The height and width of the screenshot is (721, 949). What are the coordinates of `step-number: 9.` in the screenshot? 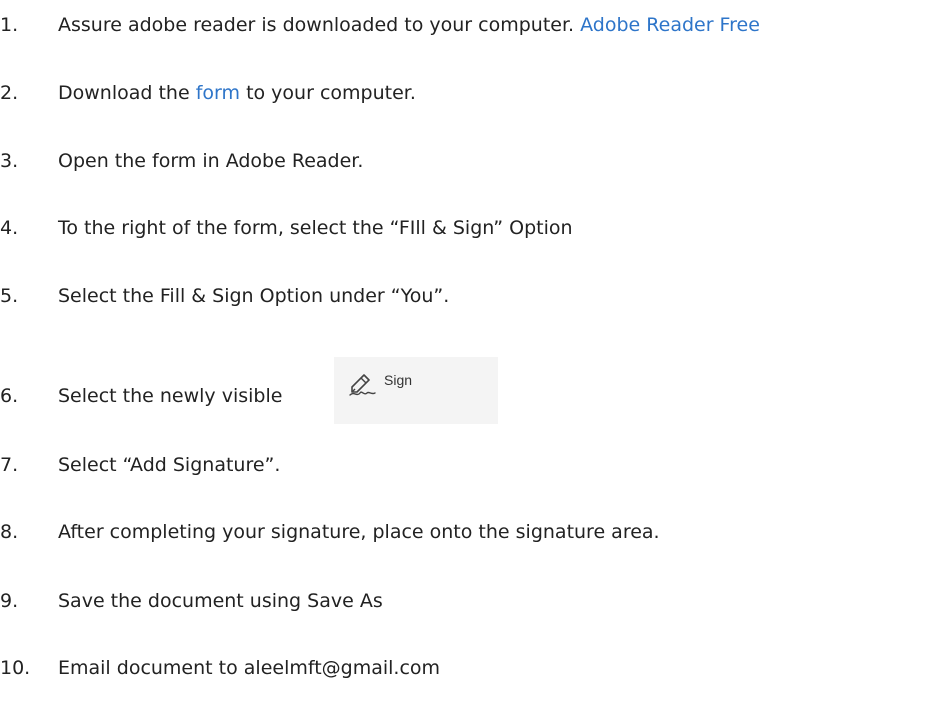 It's located at (9, 601).